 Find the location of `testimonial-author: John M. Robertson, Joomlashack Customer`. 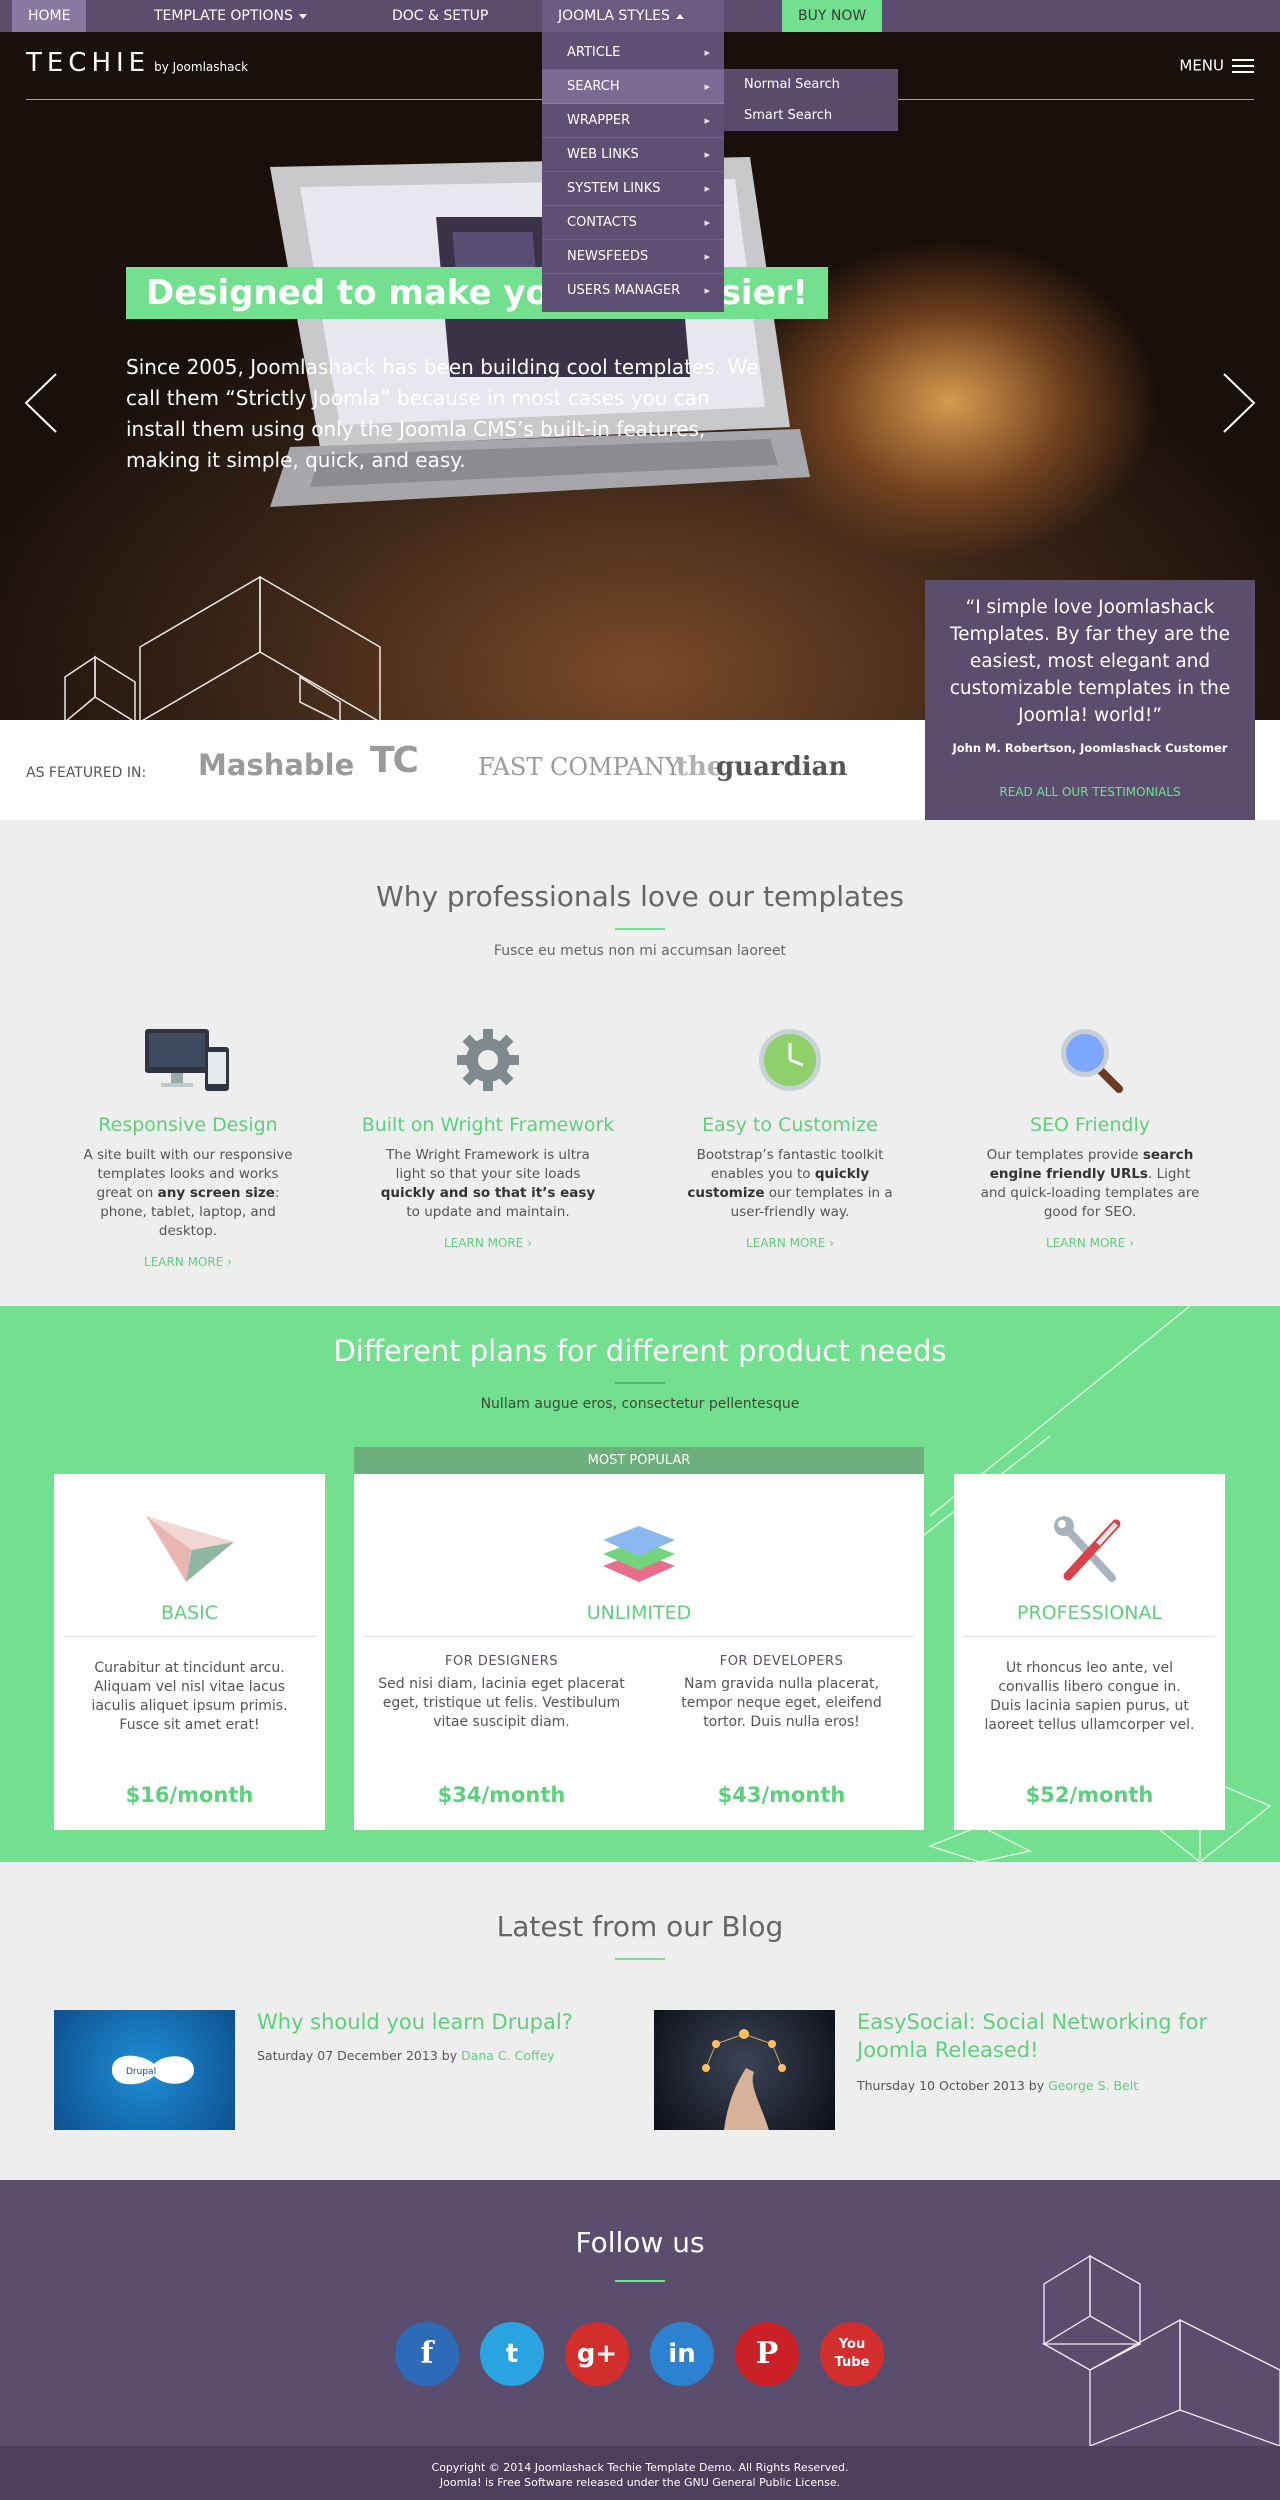

testimonial-author: John M. Robertson, Joomlashack Customer is located at coordinates (1090, 748).